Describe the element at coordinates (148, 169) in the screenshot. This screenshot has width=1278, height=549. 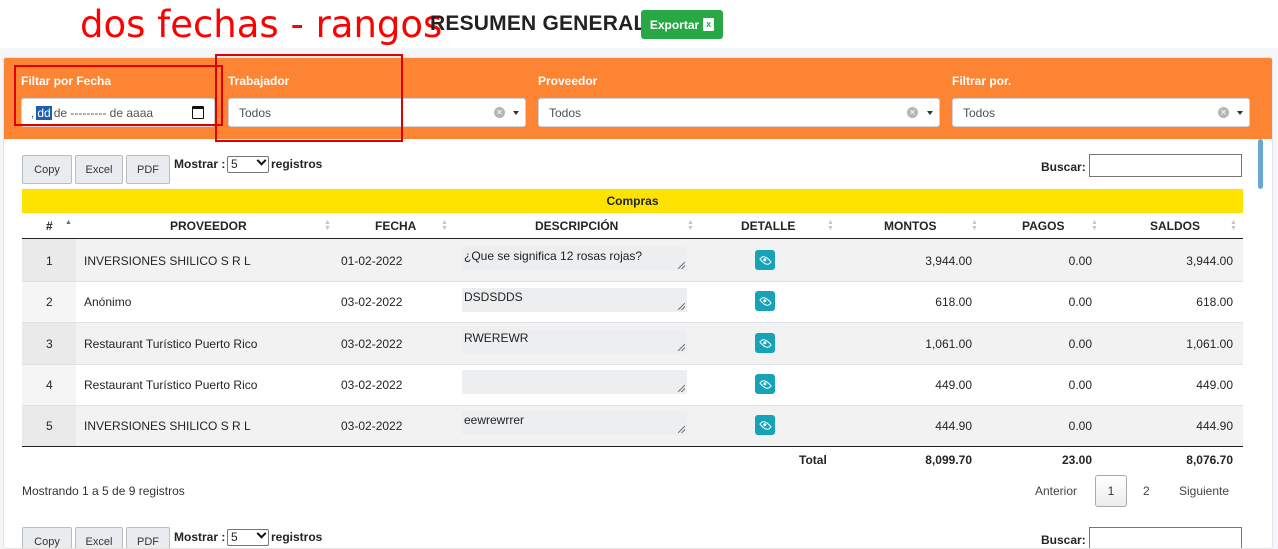
I see `pdf-button: PDF` at that location.